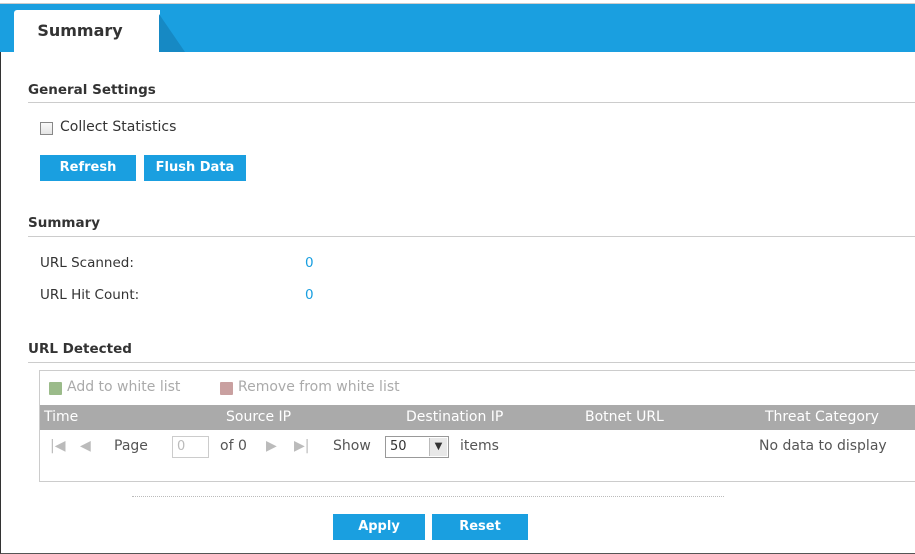 This screenshot has height=554, width=915. What do you see at coordinates (226, 388) in the screenshot?
I see `remove-list-icon` at bounding box center [226, 388].